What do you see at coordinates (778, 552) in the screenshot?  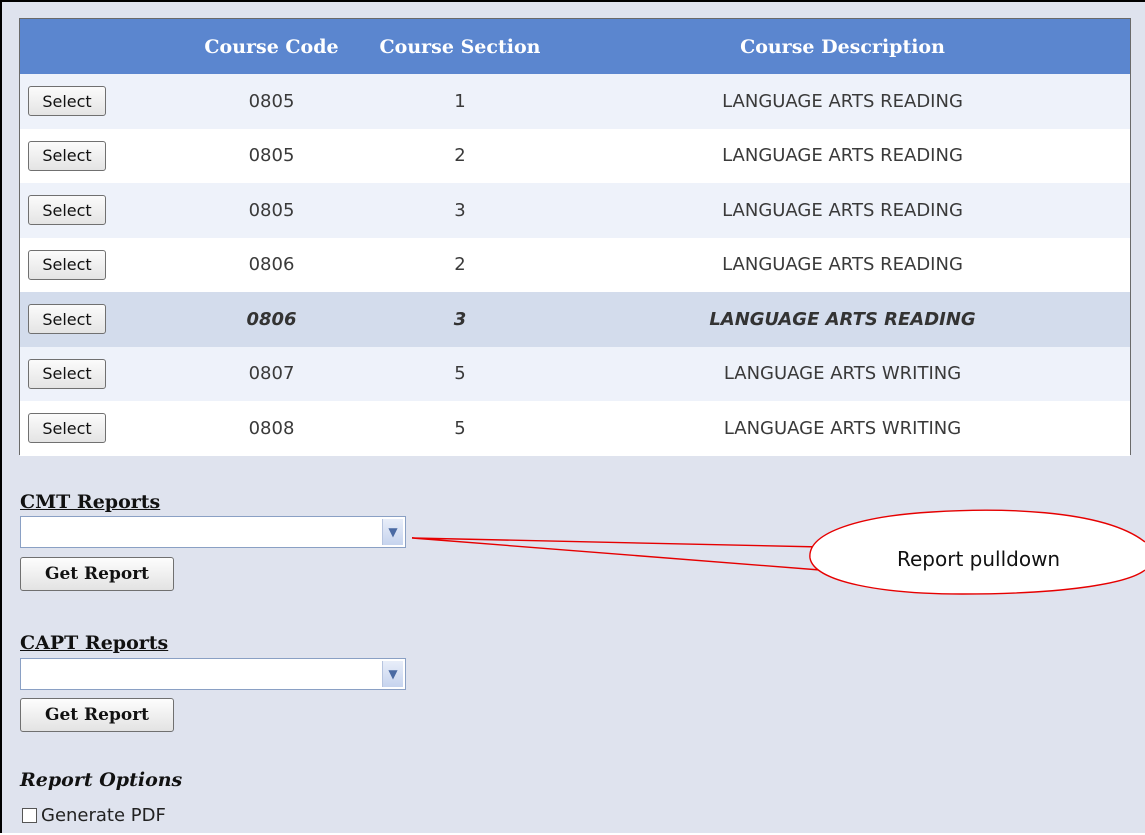 I see `callout-bubble` at bounding box center [778, 552].